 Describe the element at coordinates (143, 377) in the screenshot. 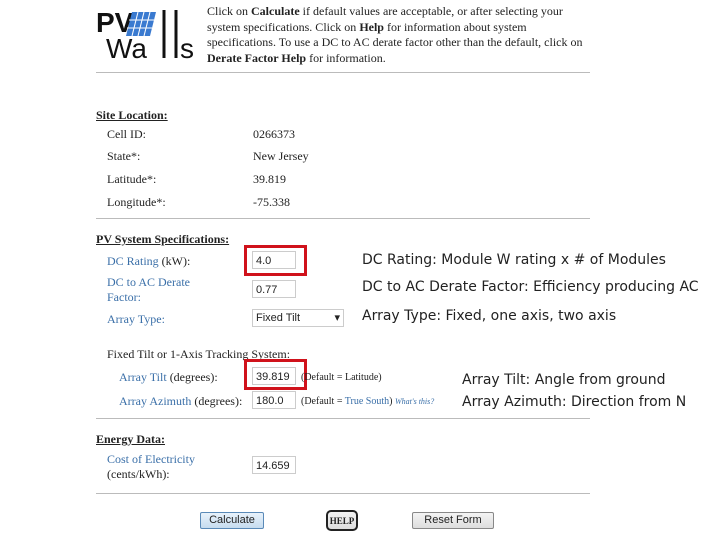

I see `tilt-link: Array Tilt` at that location.